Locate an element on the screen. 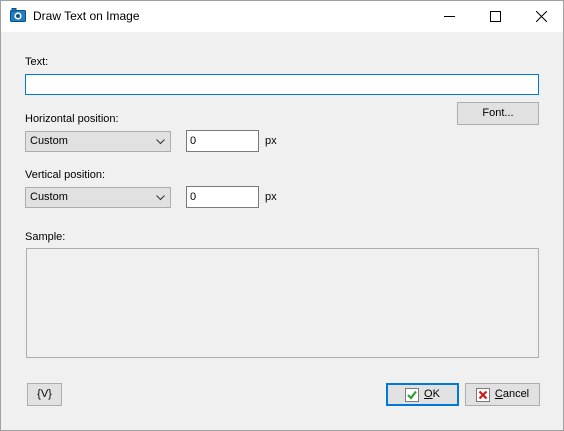 The image size is (564, 431). minimize-button is located at coordinates (450, 16).